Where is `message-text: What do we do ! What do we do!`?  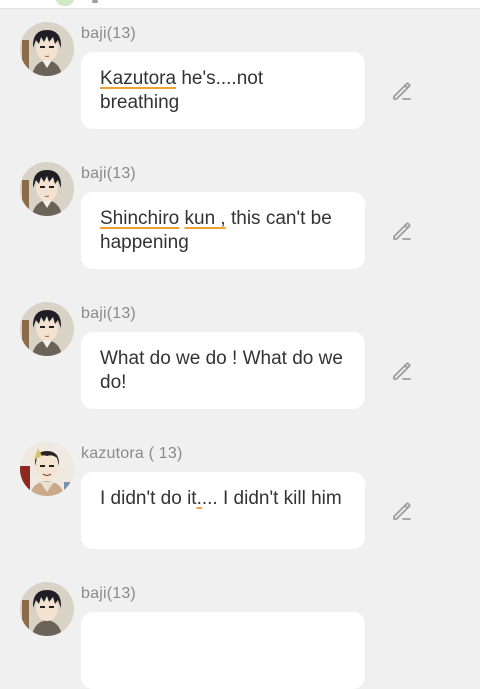 message-text: What do we do ! What do we do! is located at coordinates (221, 370).